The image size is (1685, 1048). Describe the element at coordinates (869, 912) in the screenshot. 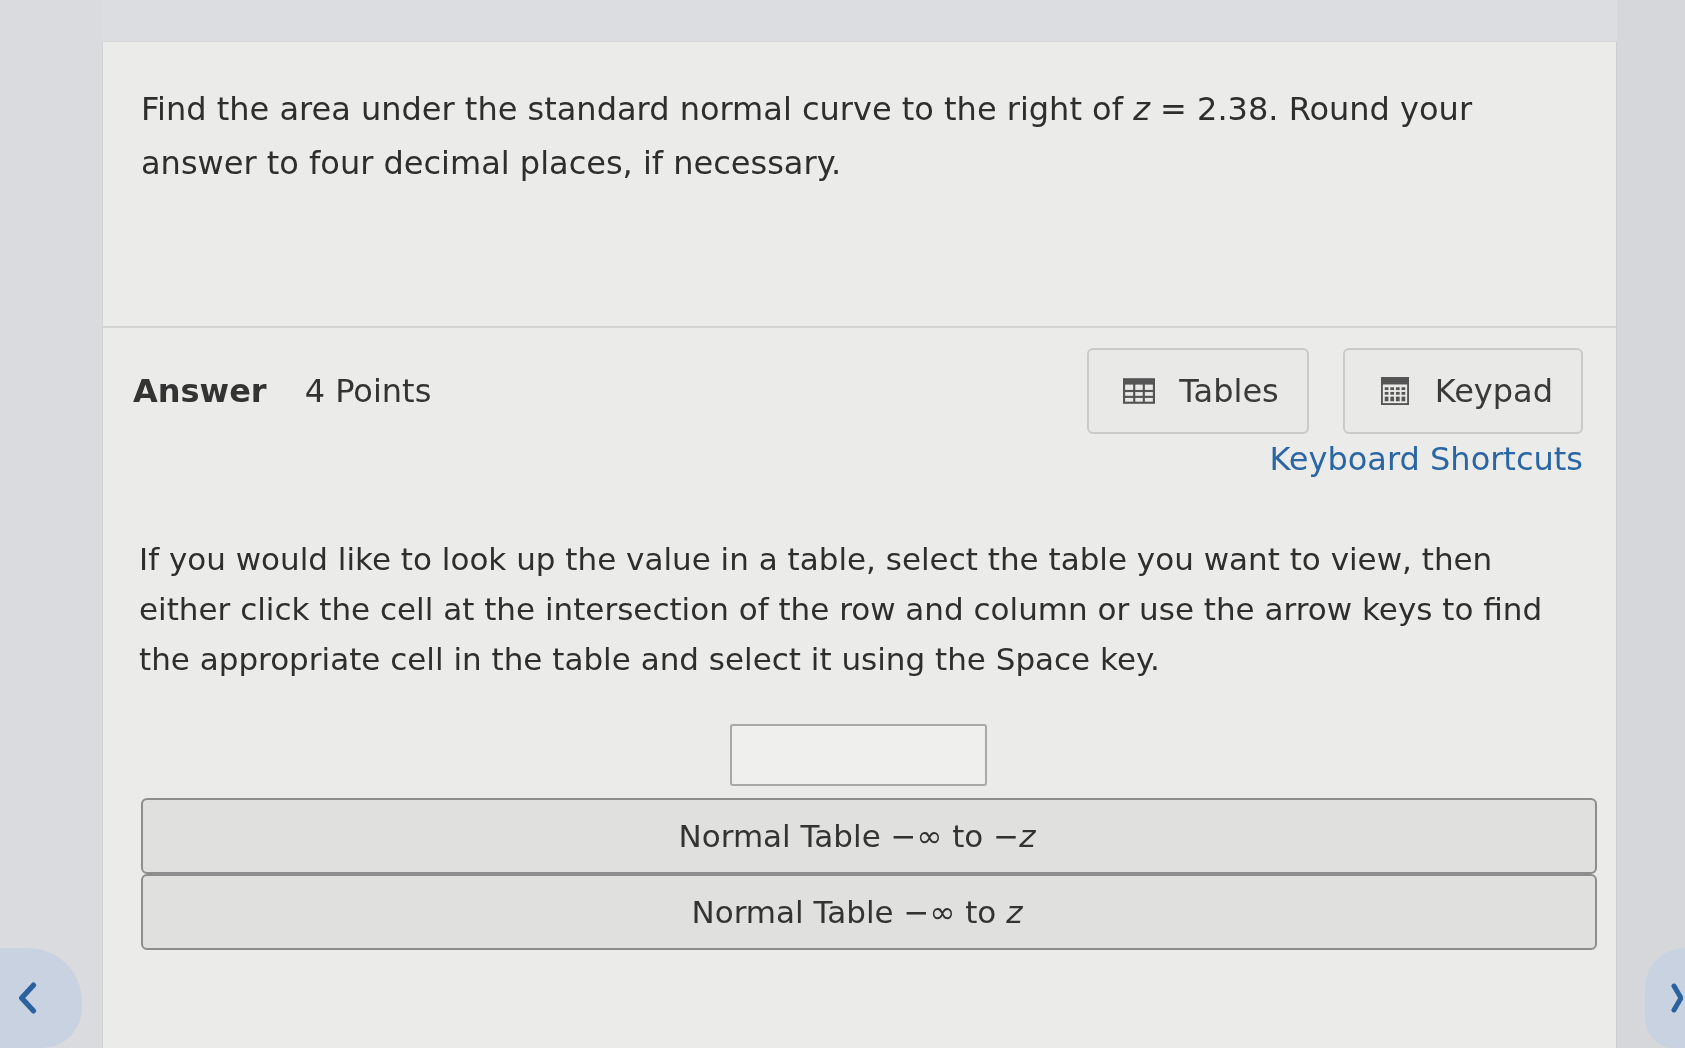

I see `normal-table-button: Normal Table −∞ to z` at that location.